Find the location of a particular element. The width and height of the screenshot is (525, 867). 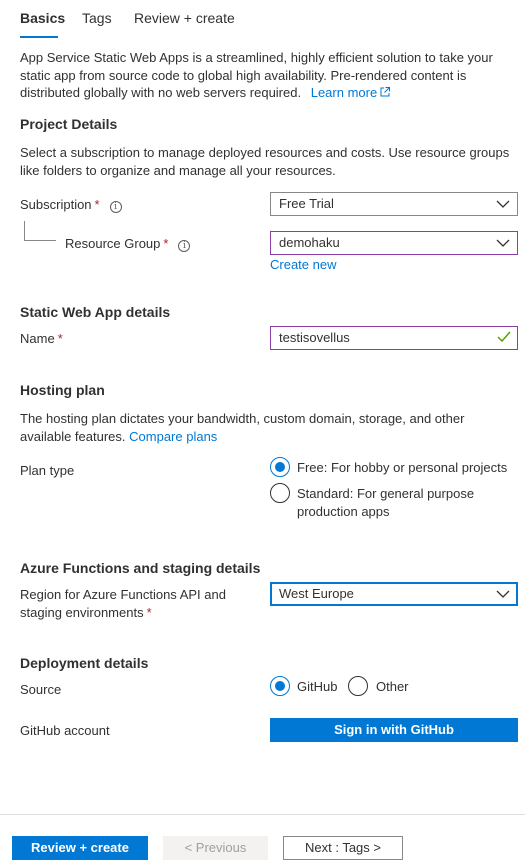

tree-connector-vertical is located at coordinates (24, 231).